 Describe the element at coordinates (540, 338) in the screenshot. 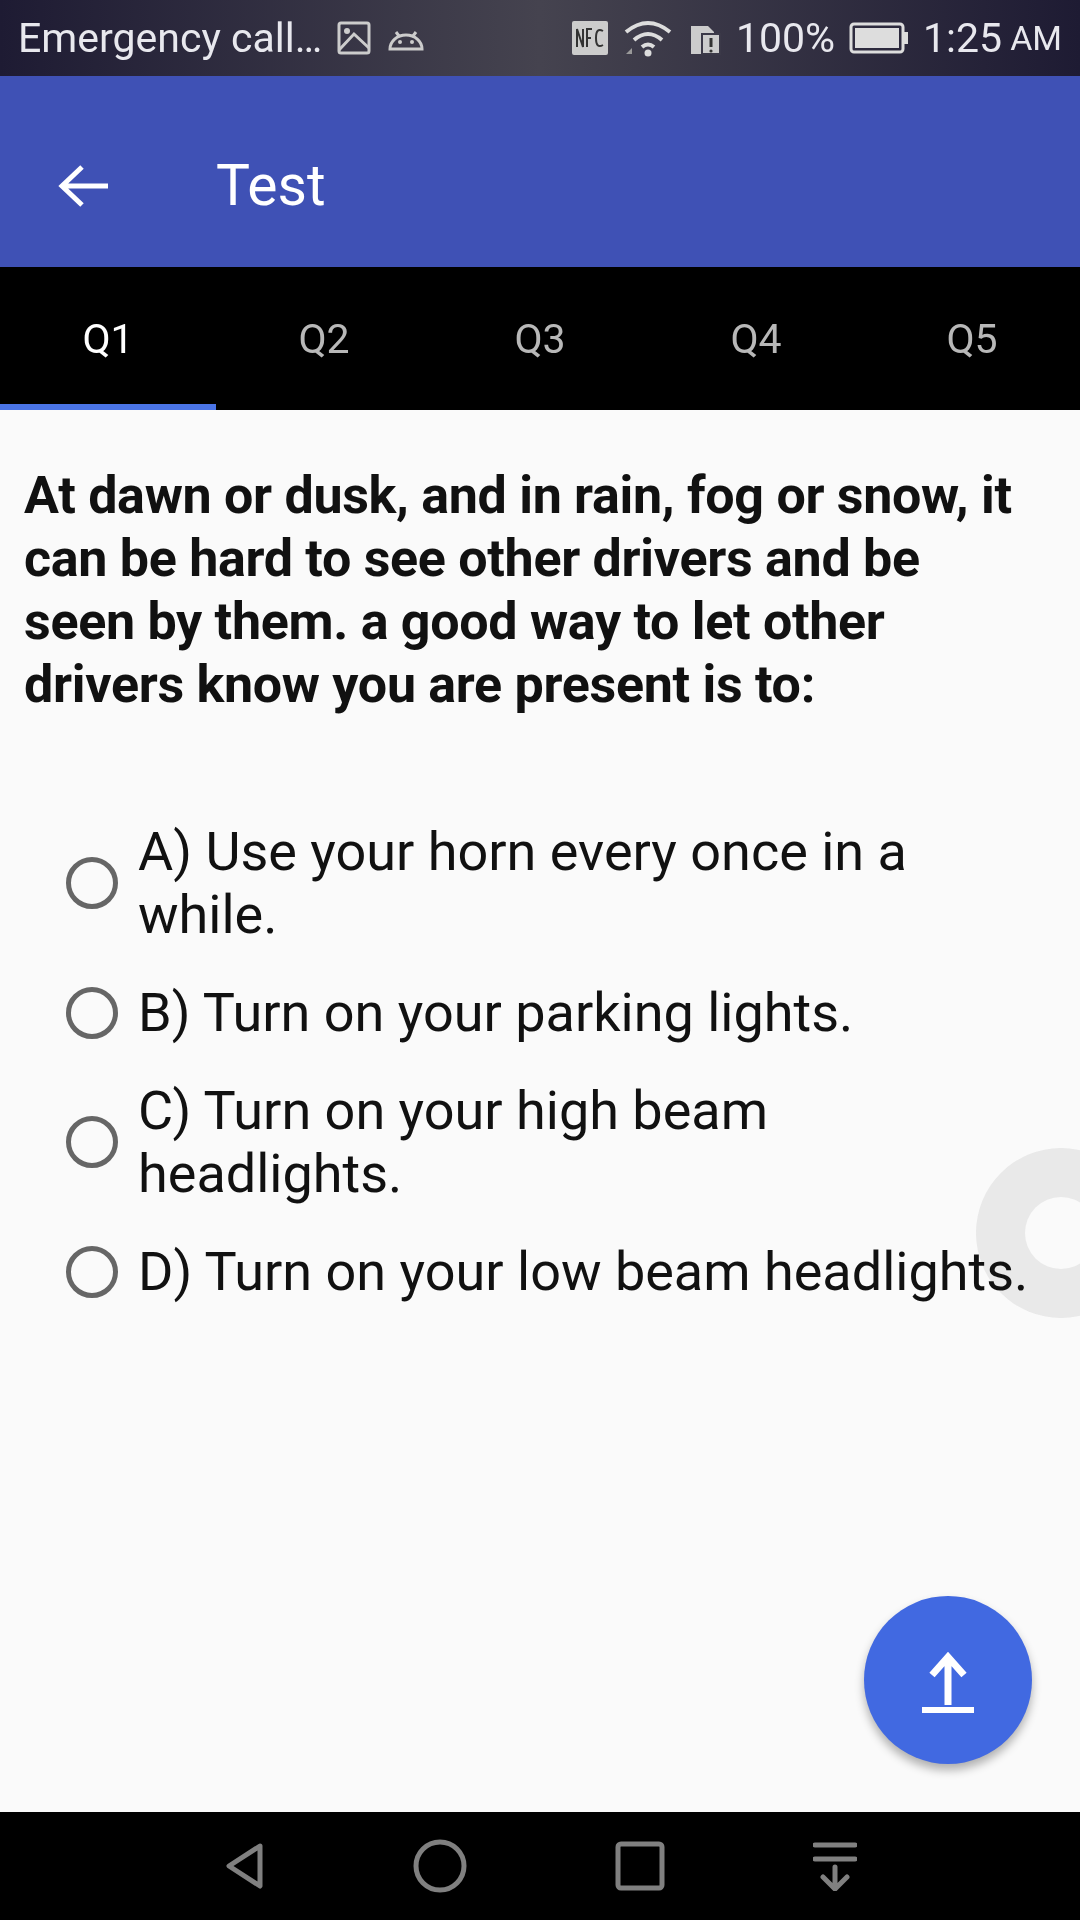

I see `question-tab: Q3` at that location.